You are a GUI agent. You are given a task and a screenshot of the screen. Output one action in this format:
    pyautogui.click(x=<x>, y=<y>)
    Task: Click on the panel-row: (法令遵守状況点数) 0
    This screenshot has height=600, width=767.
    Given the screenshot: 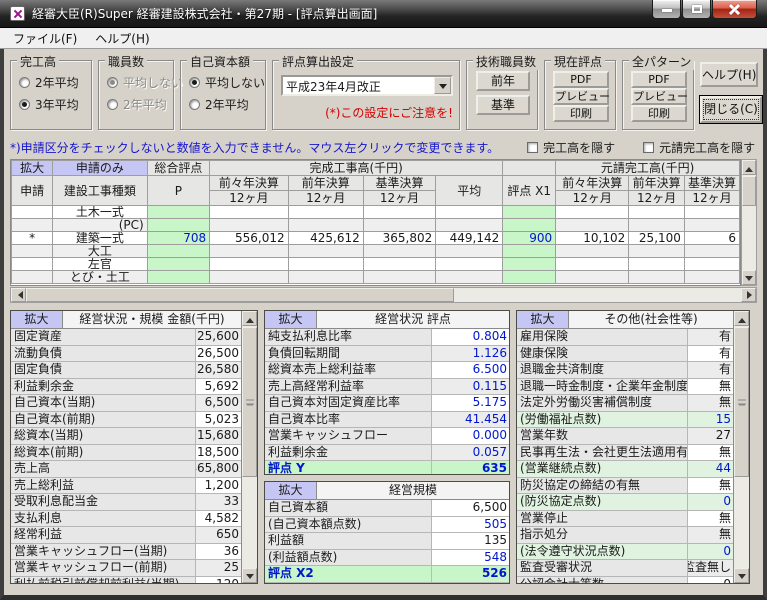 What is the action you would take?
    pyautogui.click(x=625, y=551)
    